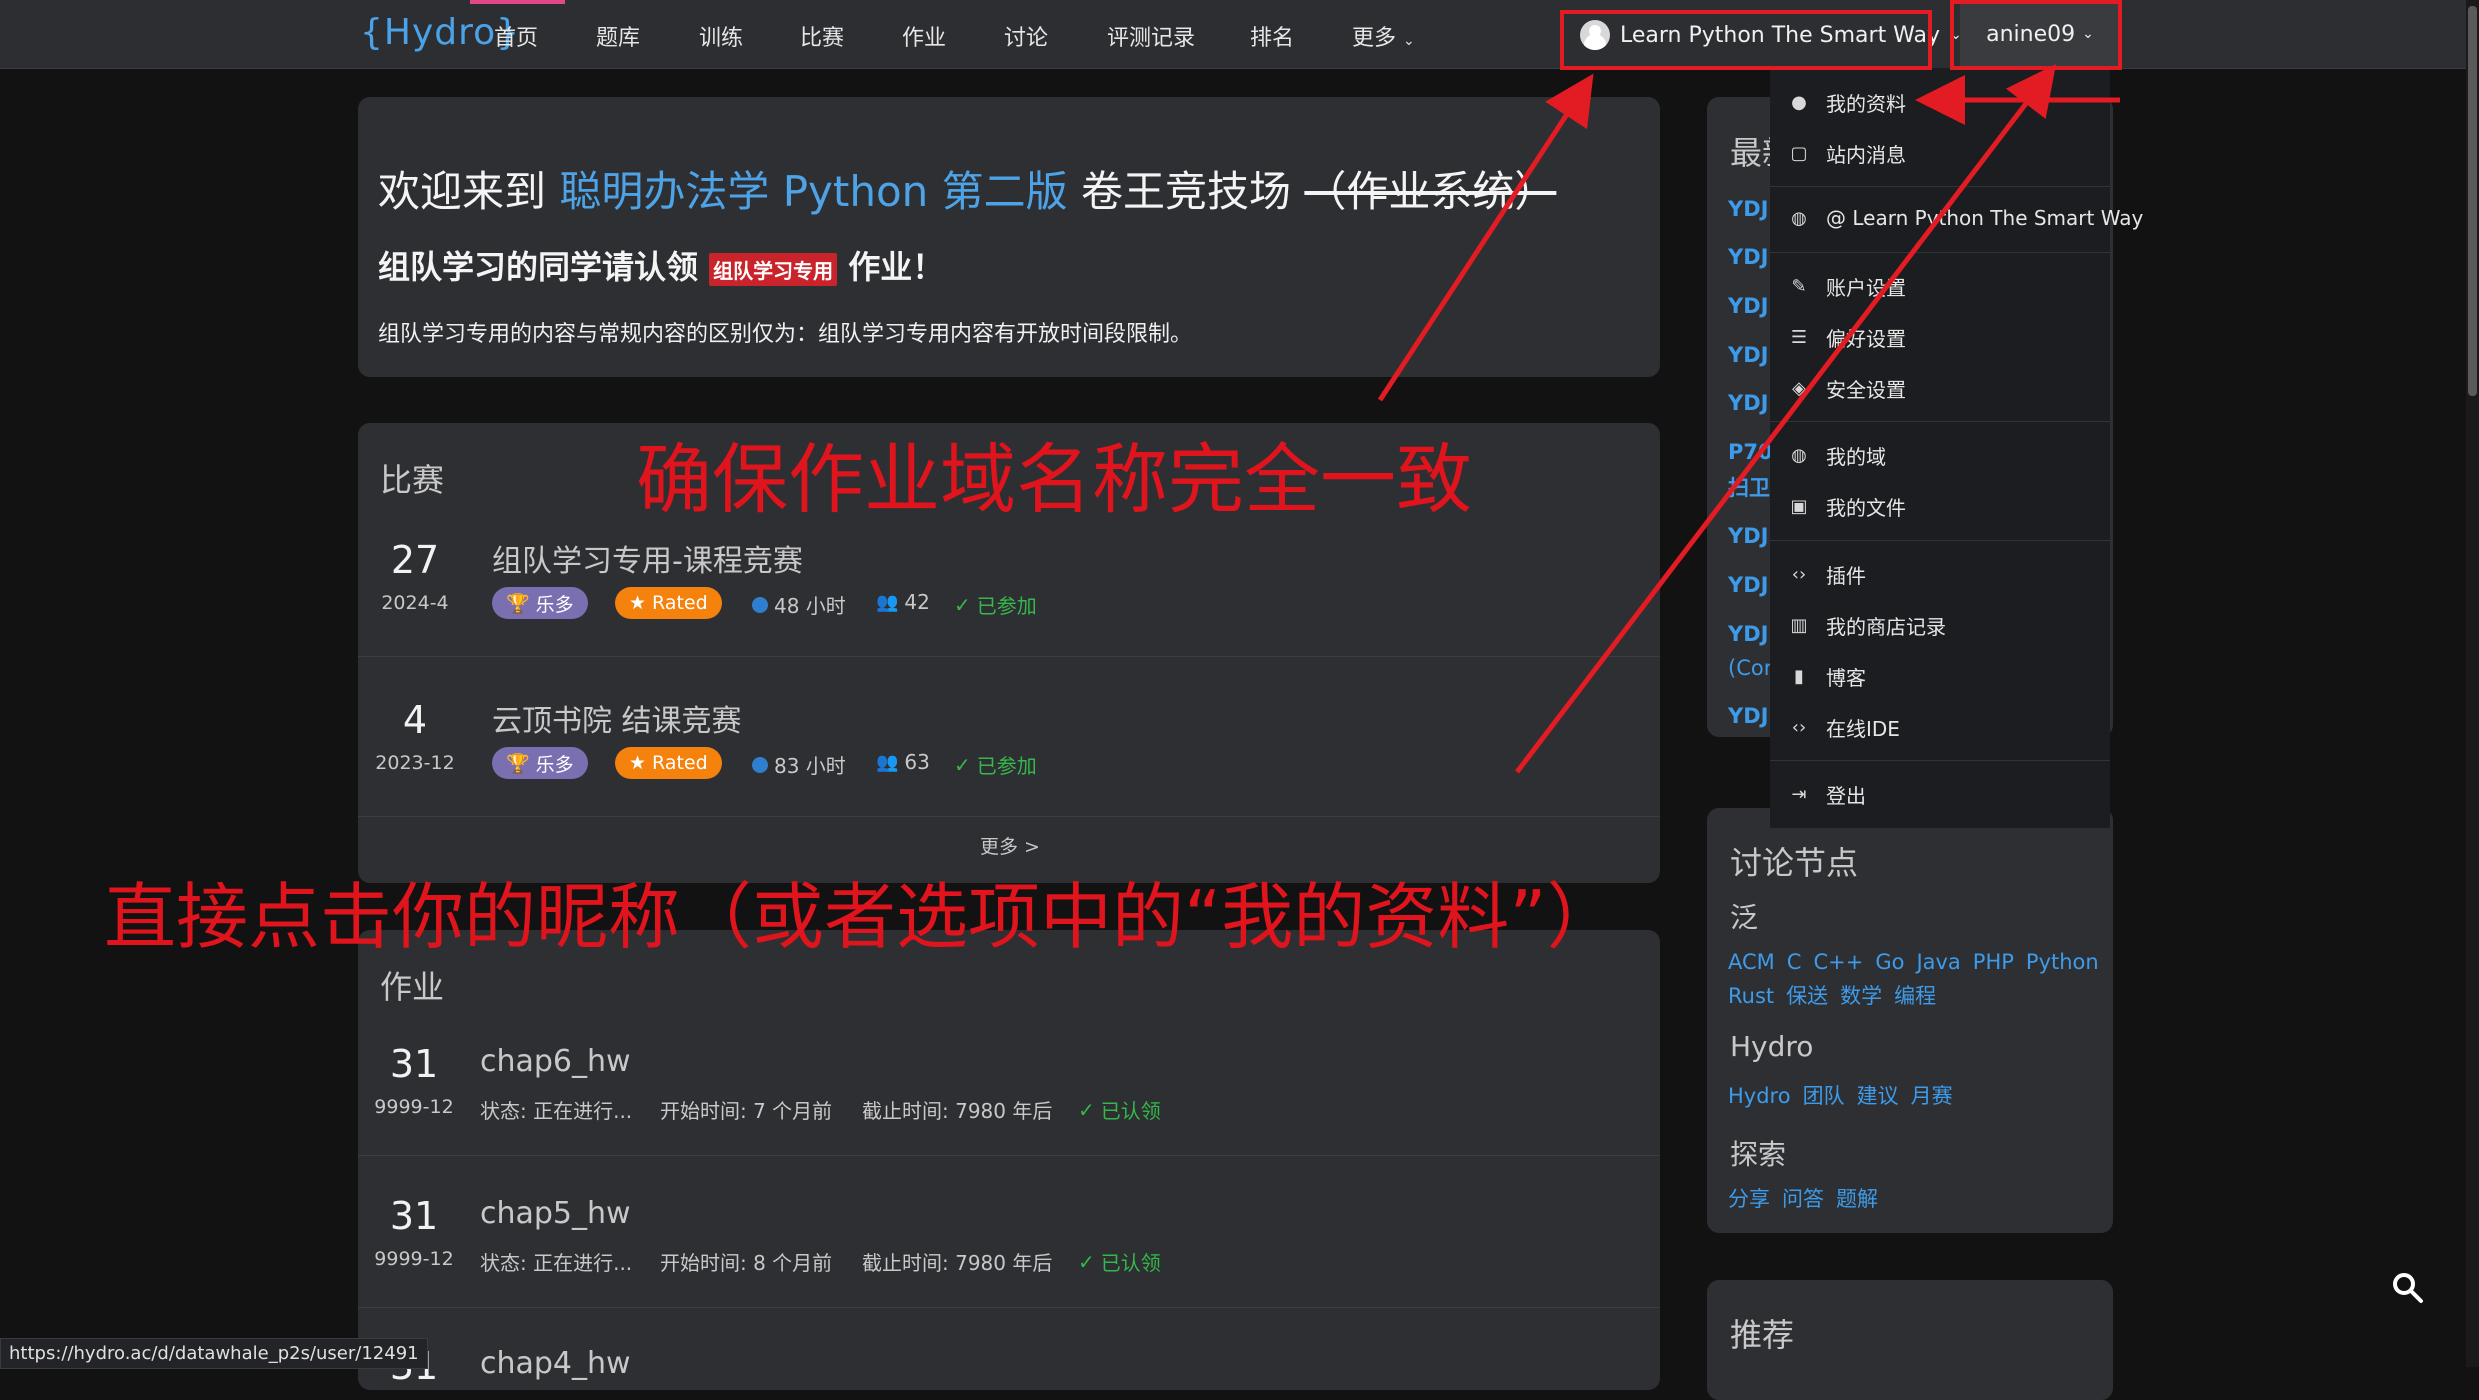 This screenshot has height=1400, width=2479. What do you see at coordinates (2407, 1287) in the screenshot?
I see `search-icon` at bounding box center [2407, 1287].